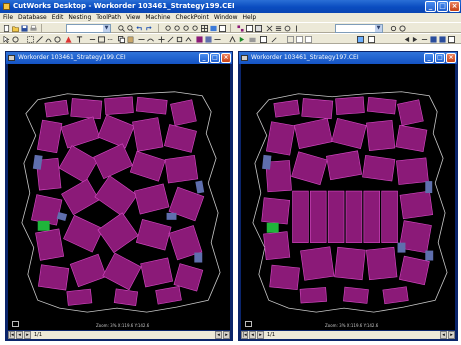 This screenshot has height=345, width=461. What do you see at coordinates (299, 39) in the screenshot?
I see `color-icon` at bounding box center [299, 39].